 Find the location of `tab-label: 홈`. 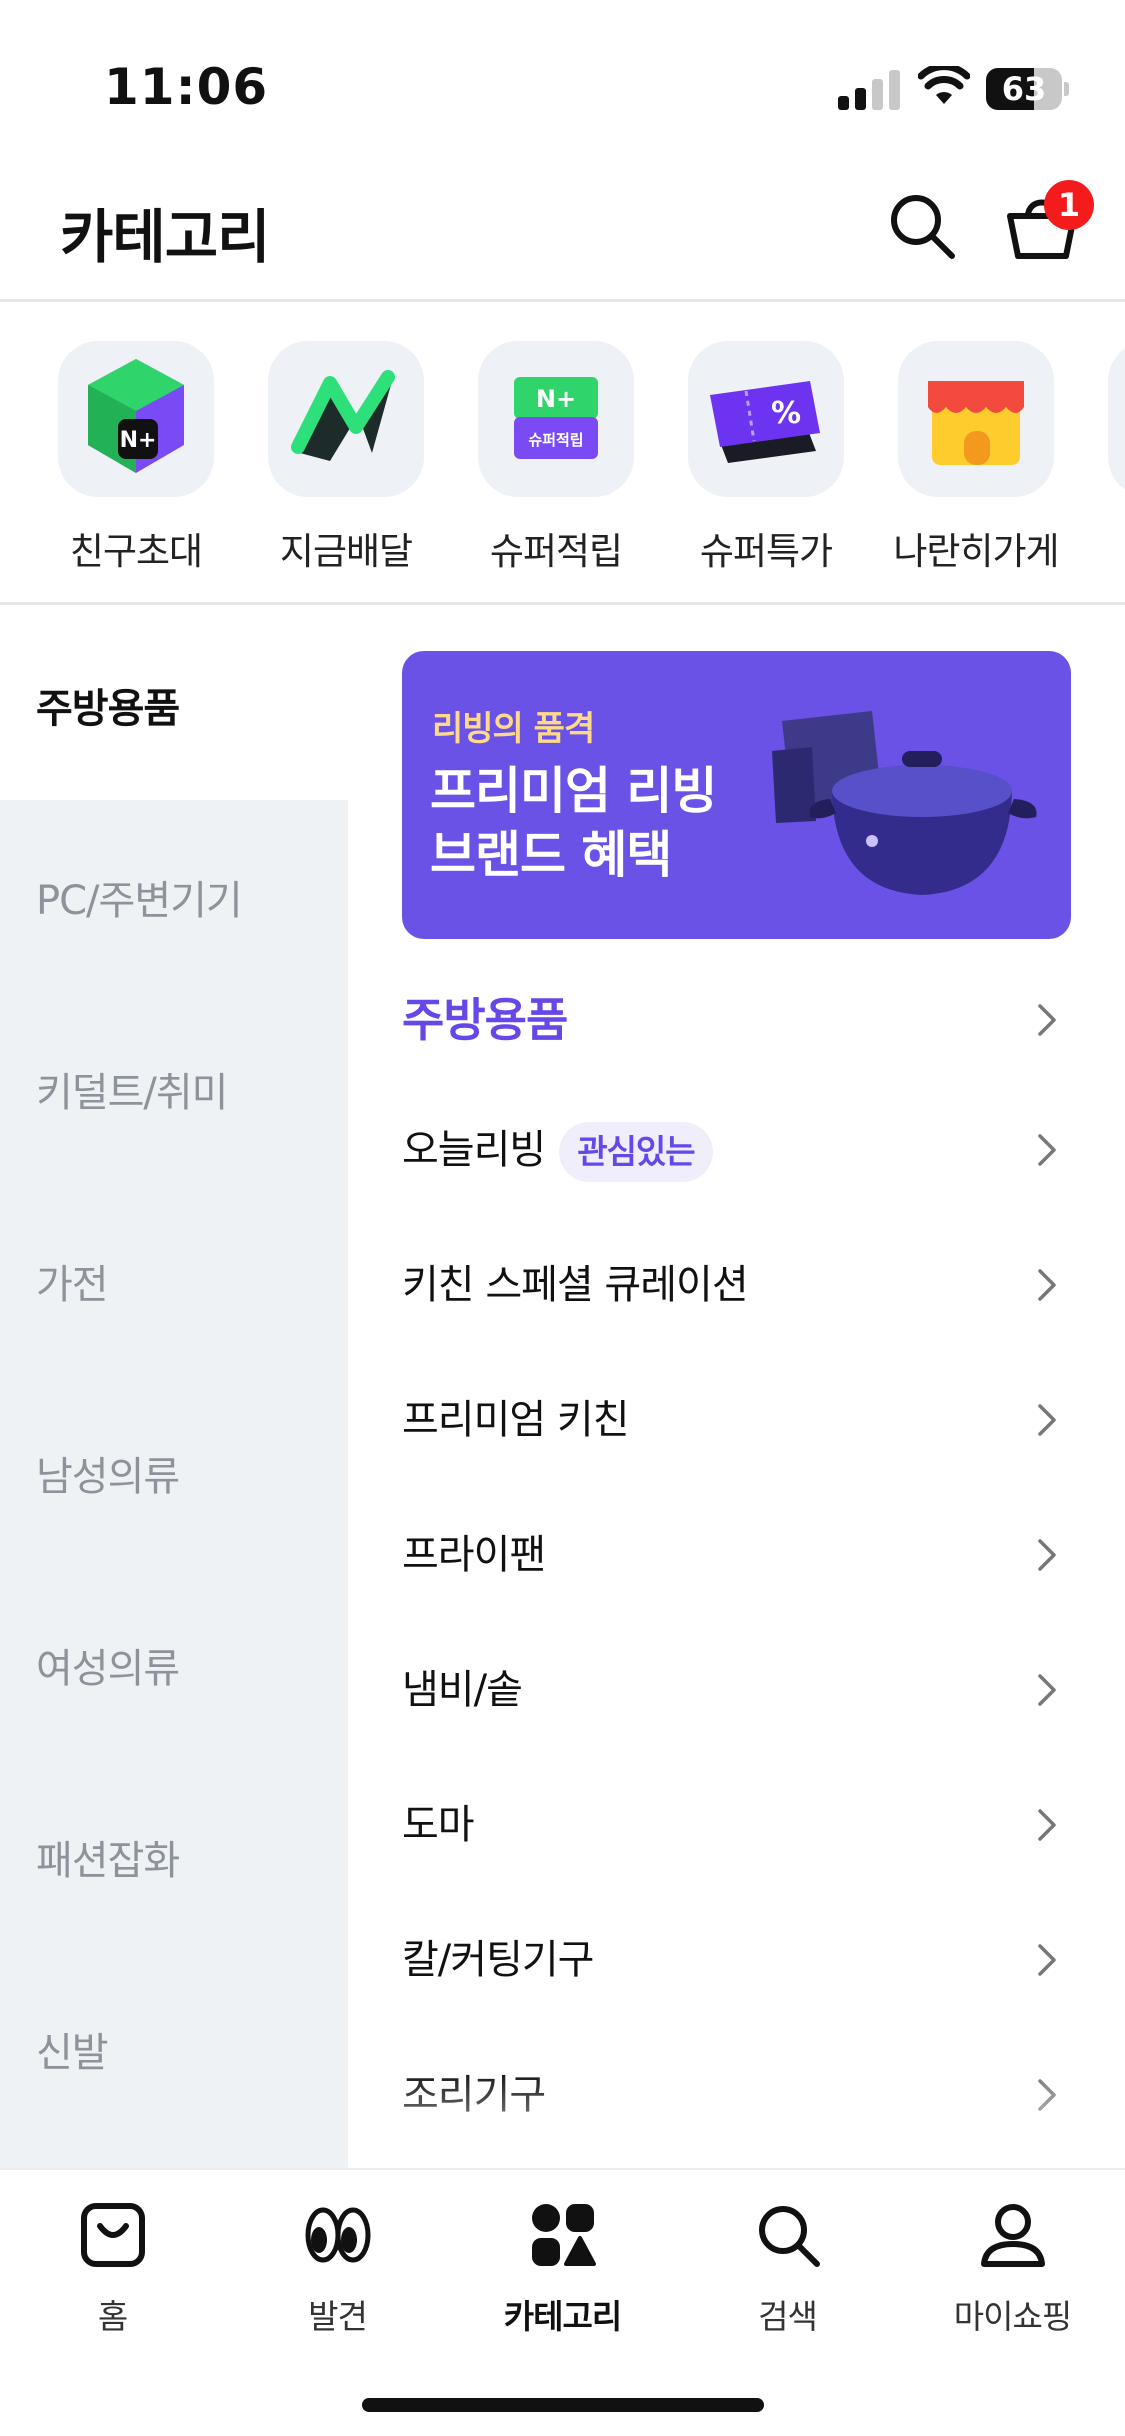

tab-label: 홈 is located at coordinates (112, 2316).